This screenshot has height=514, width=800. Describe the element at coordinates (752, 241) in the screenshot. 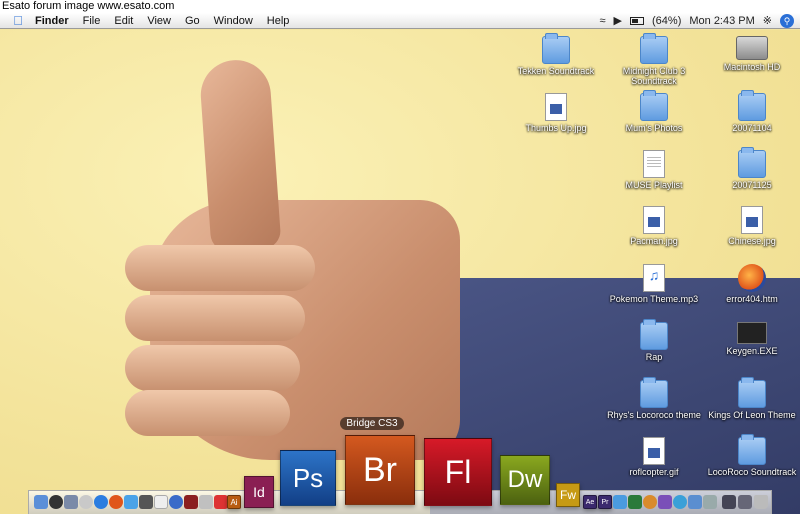

I see `icon-label: Chinese.jpg` at that location.